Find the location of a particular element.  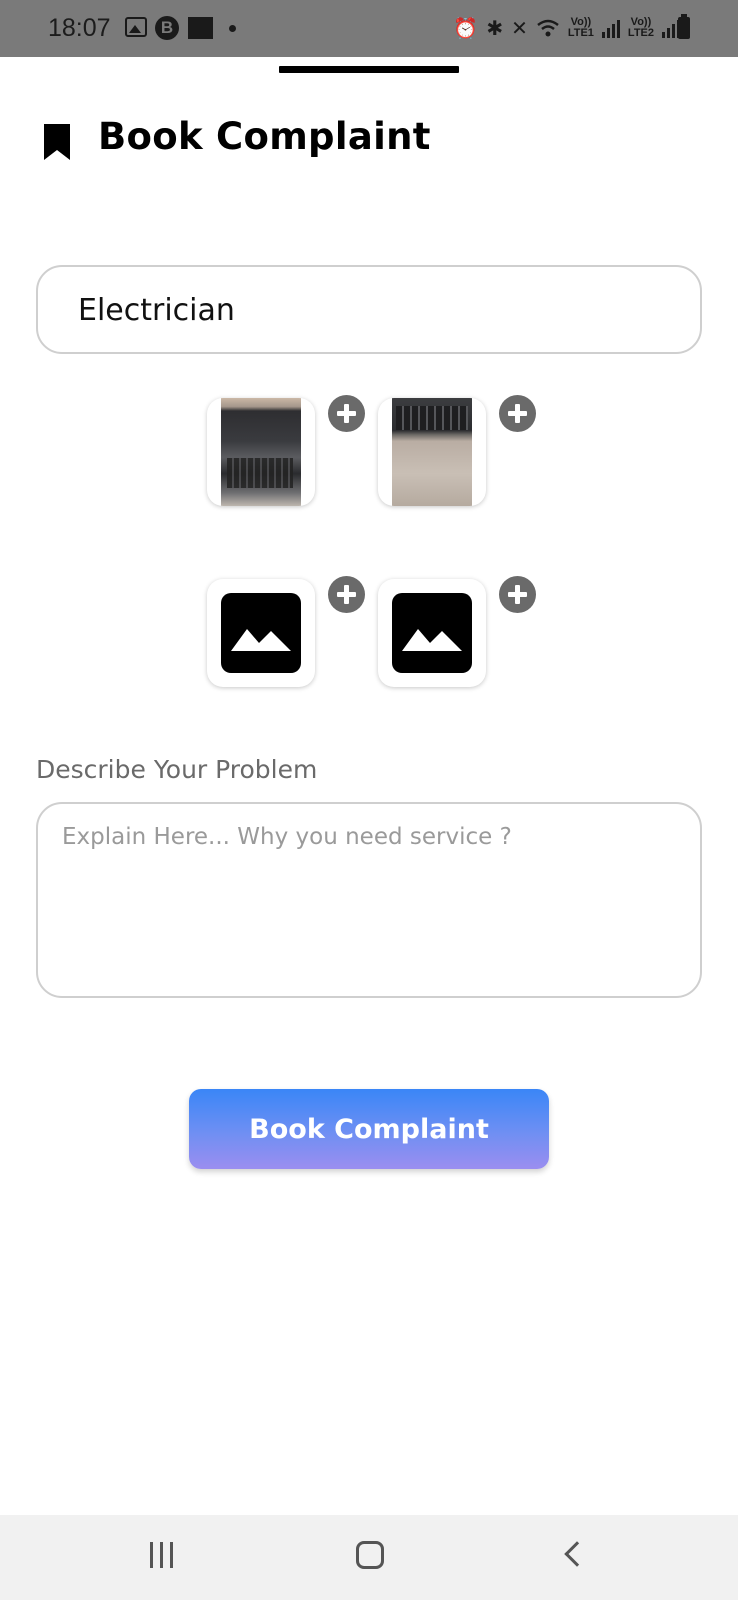

service-field: Electrician is located at coordinates (369, 309).